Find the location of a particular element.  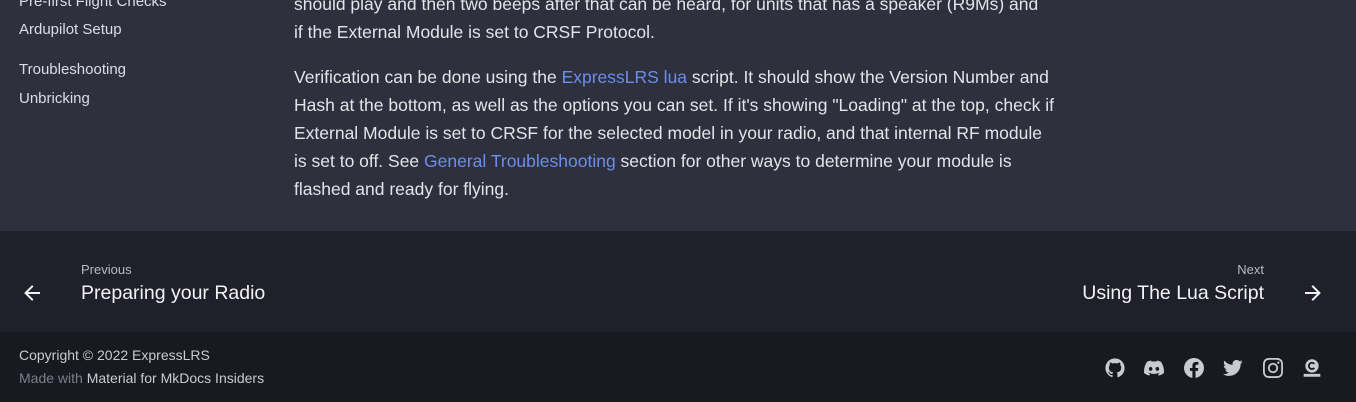

next-title: Using The Lua Script is located at coordinates (1173, 293).